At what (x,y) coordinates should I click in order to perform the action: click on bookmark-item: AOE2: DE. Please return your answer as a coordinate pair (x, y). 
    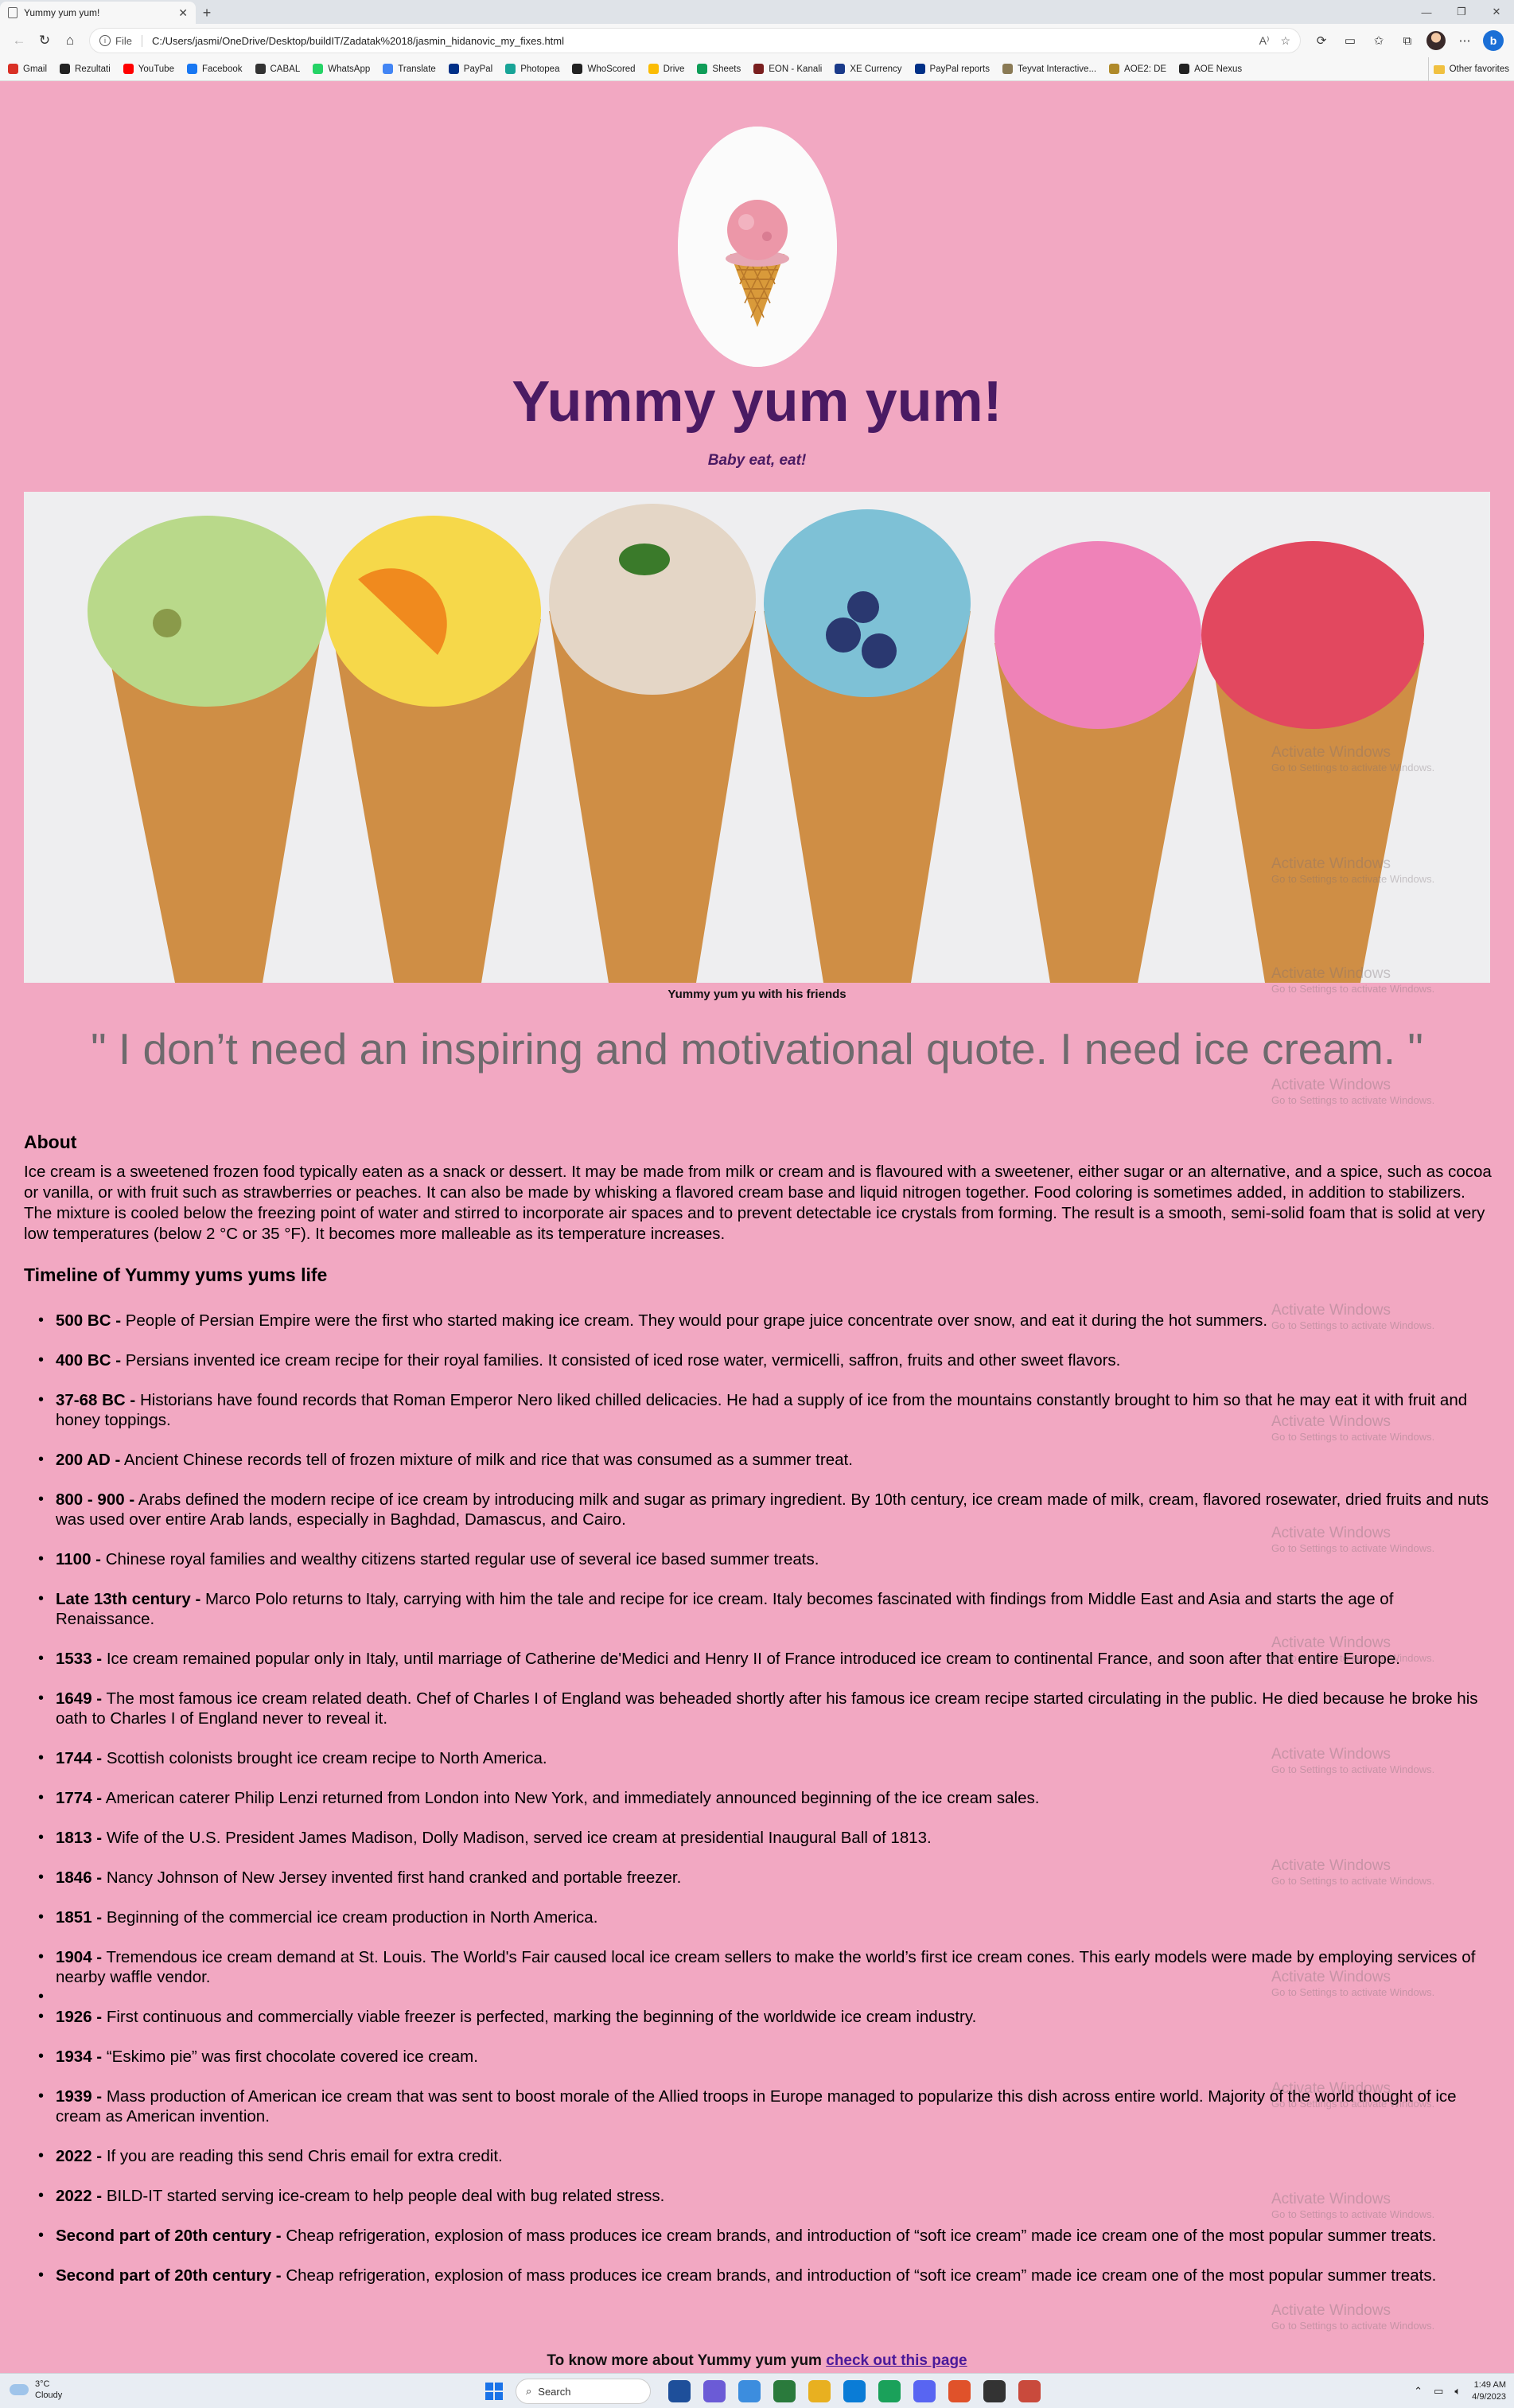
    Looking at the image, I should click on (1137, 69).